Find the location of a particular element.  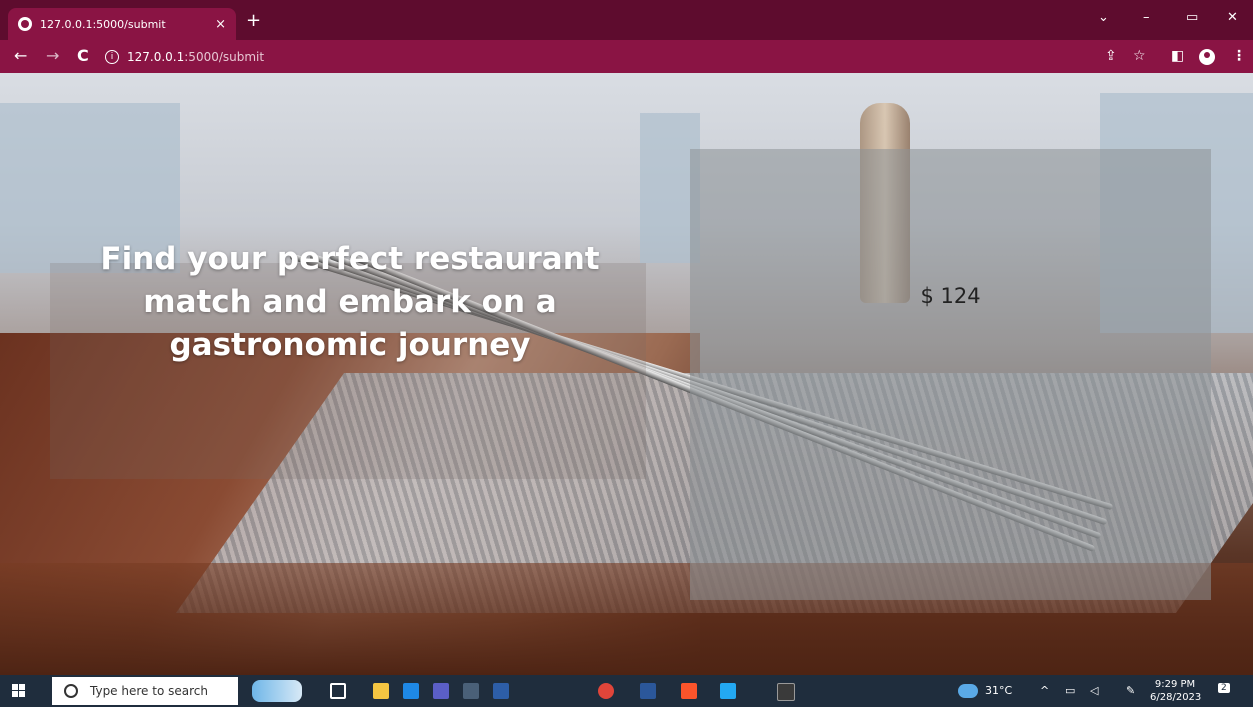

side-panel-icon: ◧ is located at coordinates (1177, 56).